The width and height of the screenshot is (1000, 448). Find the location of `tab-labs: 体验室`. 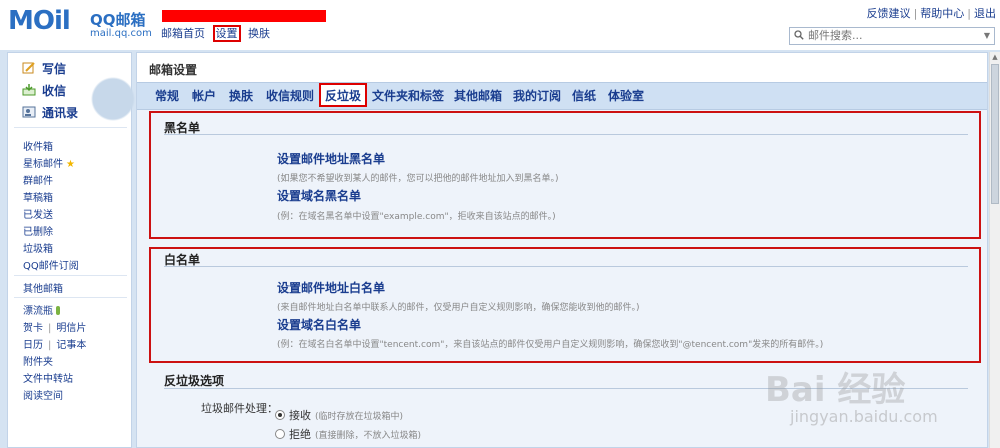

tab-labs: 体验室 is located at coordinates (626, 95).